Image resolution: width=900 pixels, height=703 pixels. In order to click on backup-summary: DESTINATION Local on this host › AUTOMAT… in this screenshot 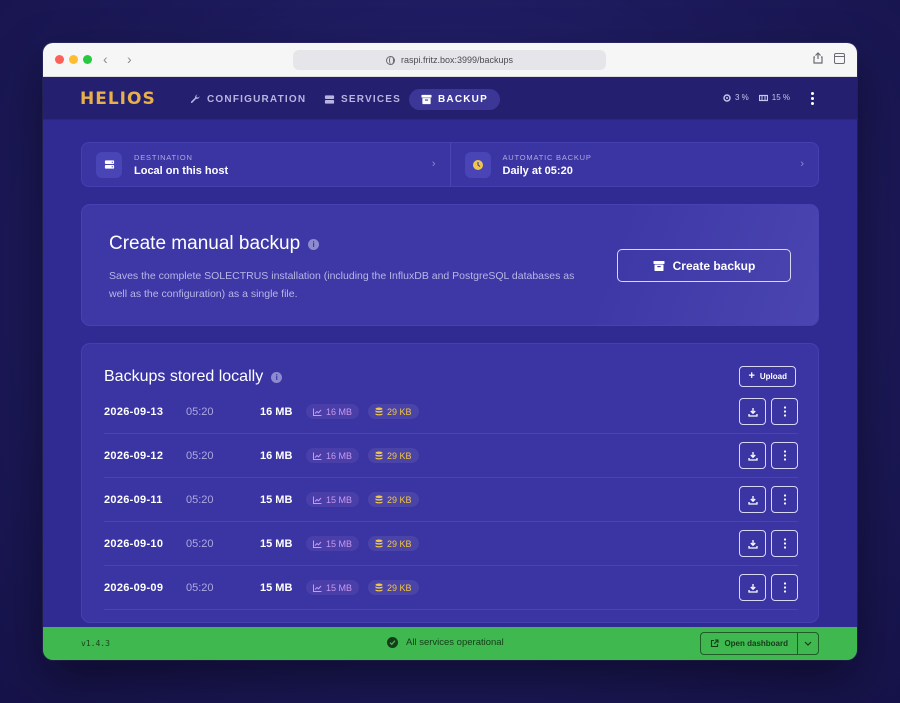, I will do `click(450, 164)`.